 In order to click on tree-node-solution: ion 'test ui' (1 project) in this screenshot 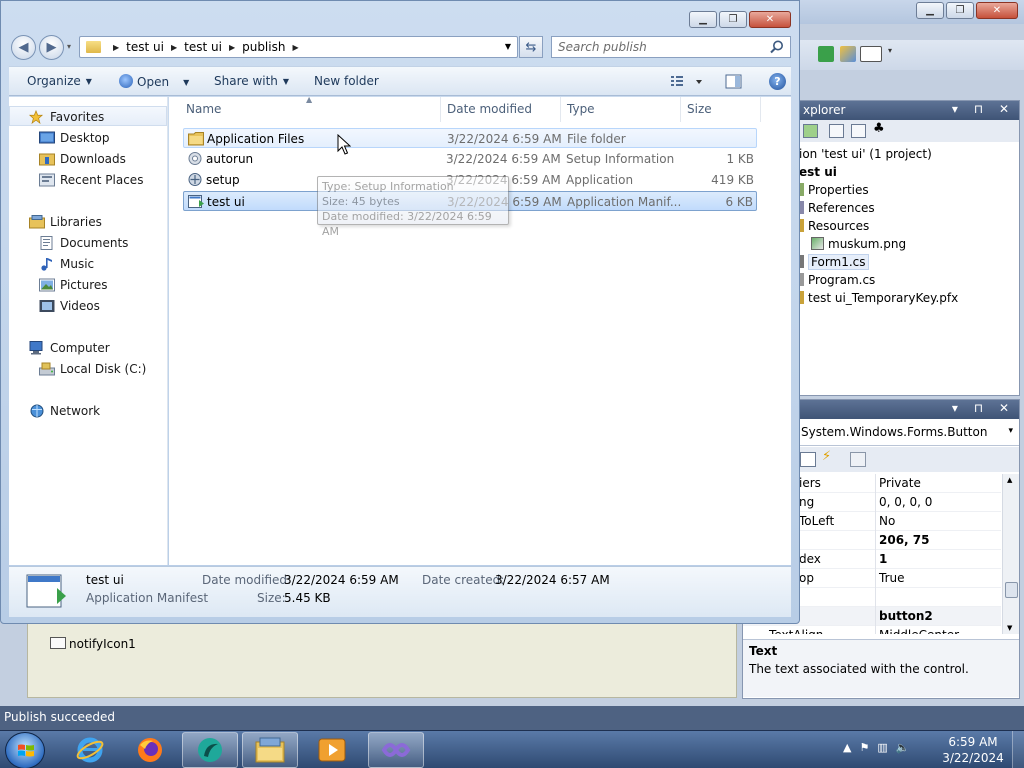, I will do `click(865, 154)`.